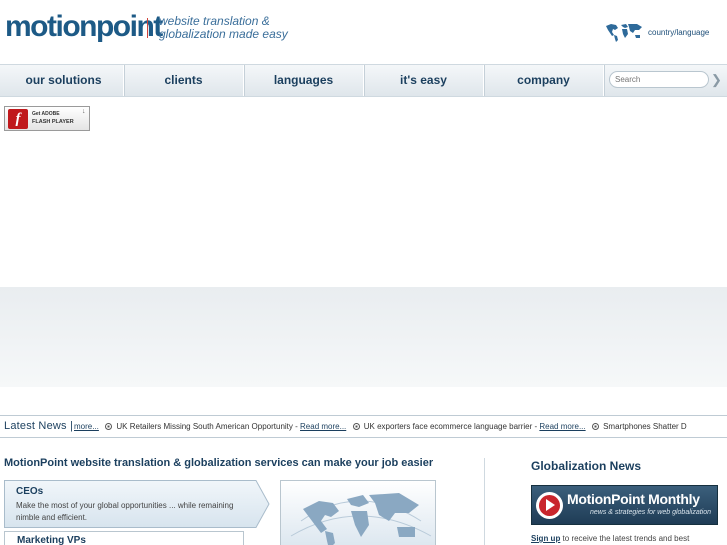  Describe the element at coordinates (484, 501) in the screenshot. I see `column-divider` at that location.